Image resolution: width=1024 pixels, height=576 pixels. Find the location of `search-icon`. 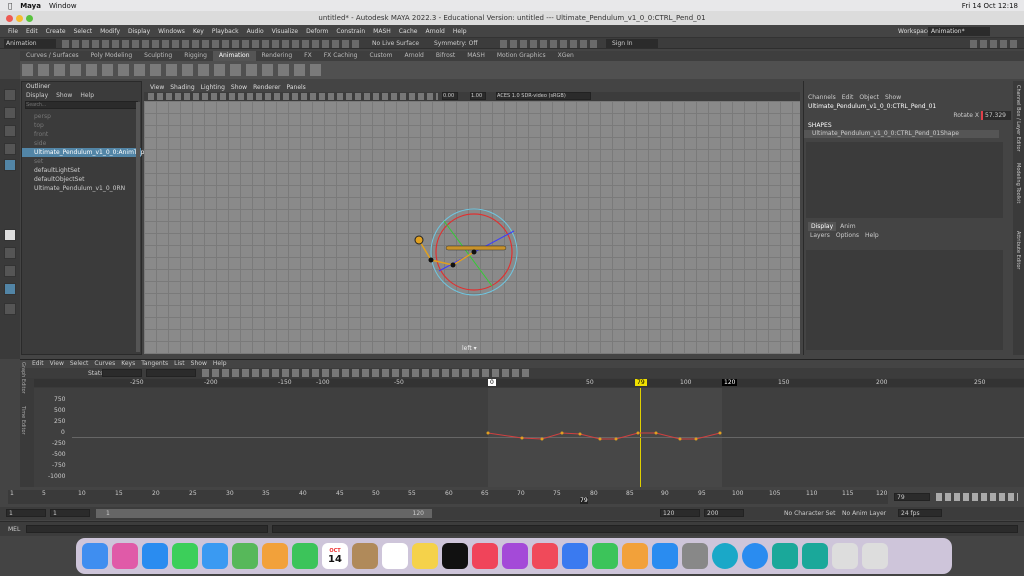

search-icon is located at coordinates (10, 309).